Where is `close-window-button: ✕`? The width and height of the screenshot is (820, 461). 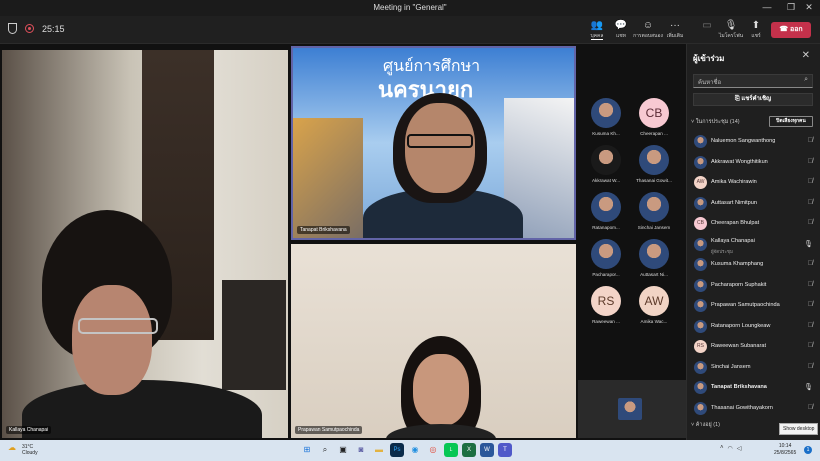
close-window-button: ✕ is located at coordinates (809, 7).